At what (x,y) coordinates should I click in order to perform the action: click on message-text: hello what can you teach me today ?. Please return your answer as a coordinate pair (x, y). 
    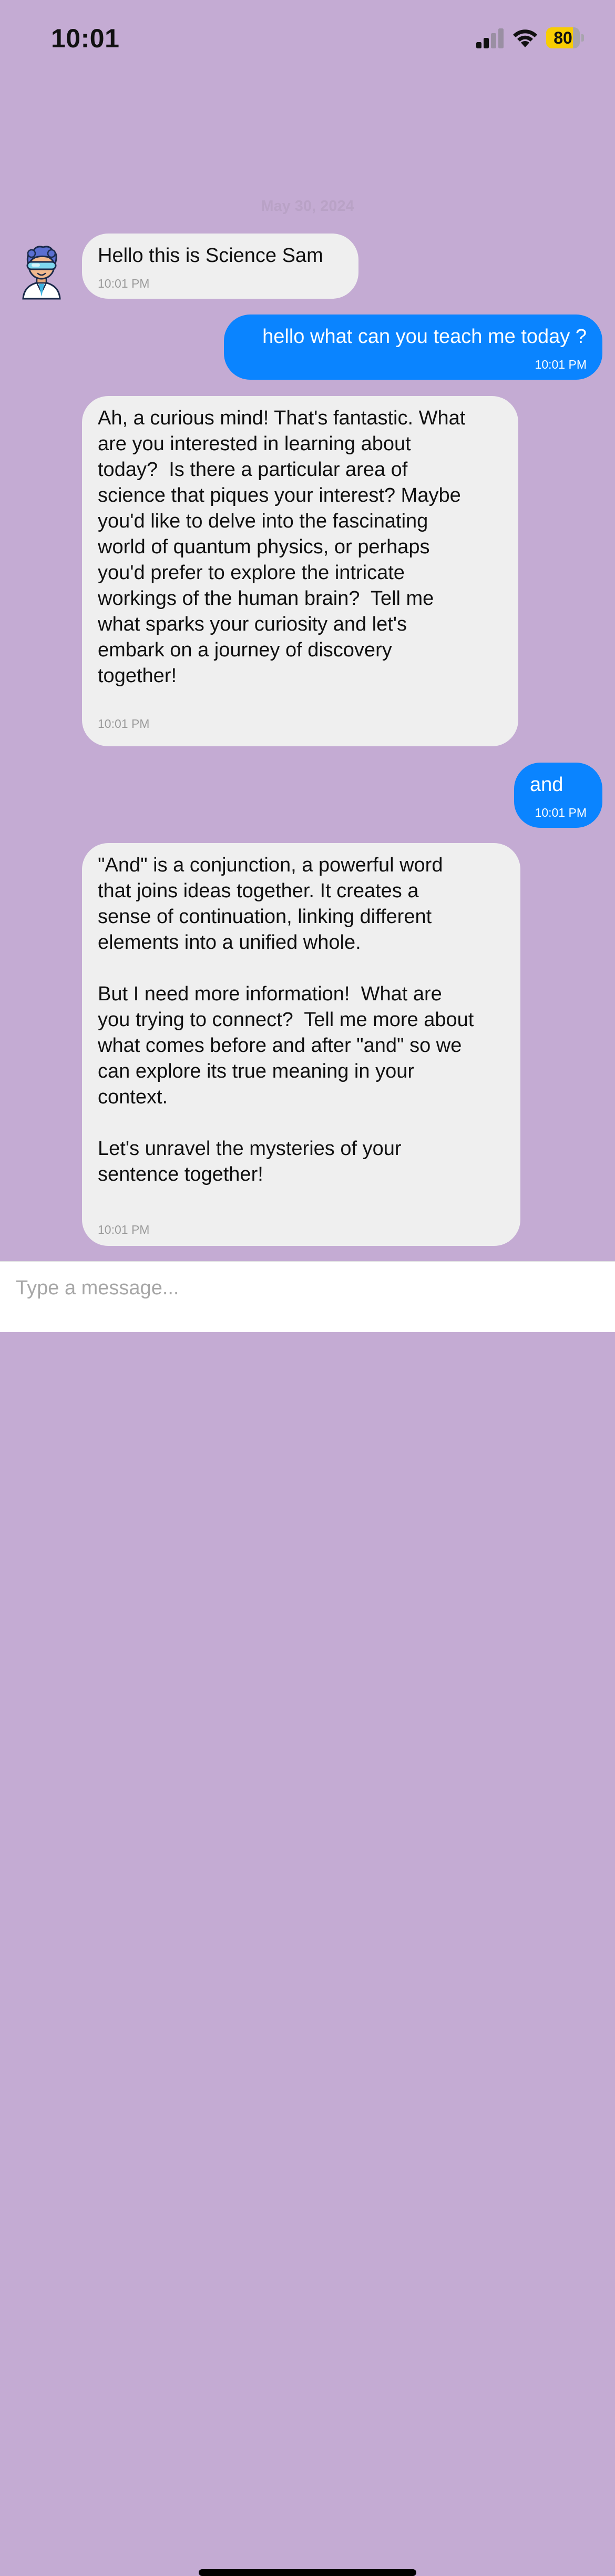
    Looking at the image, I should click on (424, 337).